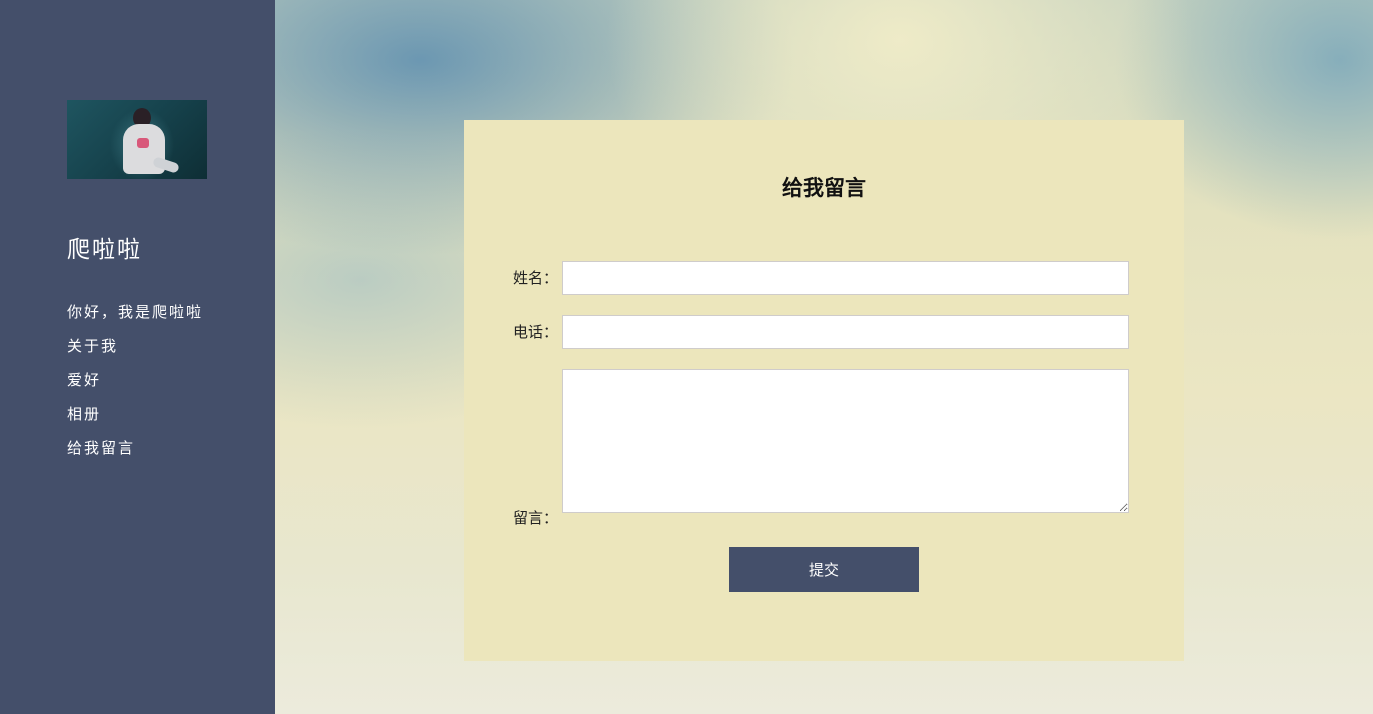 Image resolution: width=1373 pixels, height=714 pixels. I want to click on sidebar-nav: 你好，我是爬啦啦 关于我 爱好 相册 给我留言, so click(142, 385).